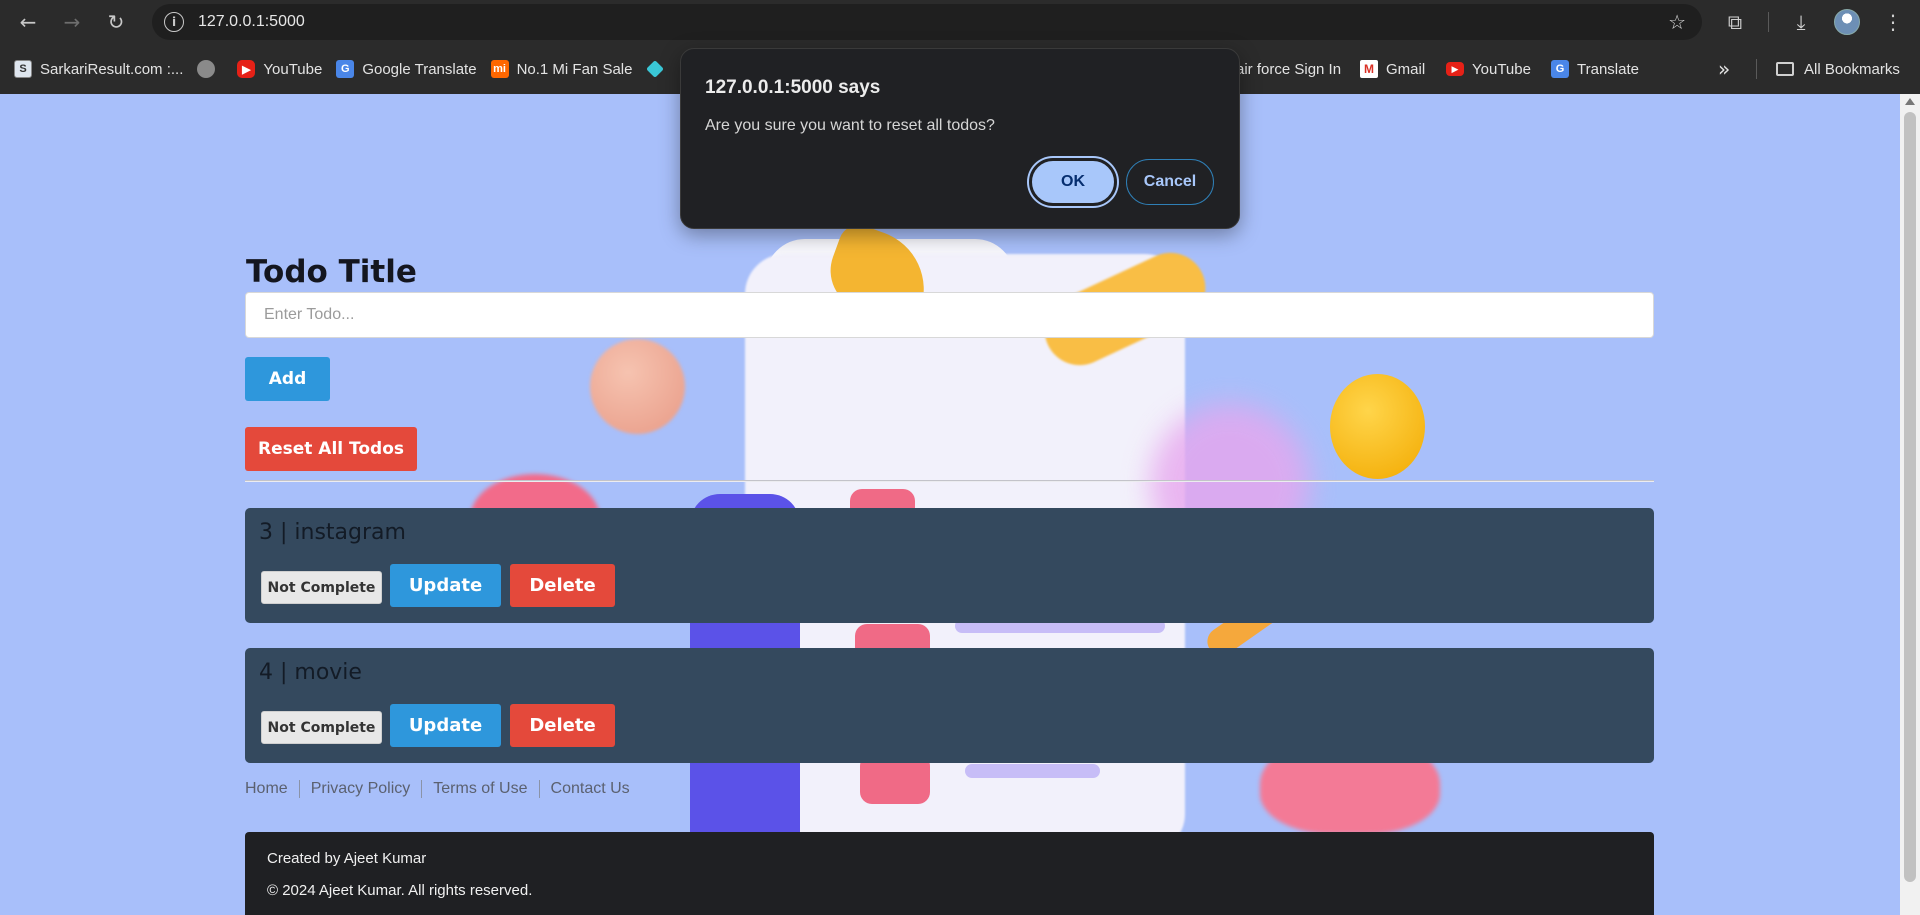 This screenshot has width=1920, height=915. What do you see at coordinates (1677, 22) in the screenshot?
I see `bookmark-star-icon: ☆` at bounding box center [1677, 22].